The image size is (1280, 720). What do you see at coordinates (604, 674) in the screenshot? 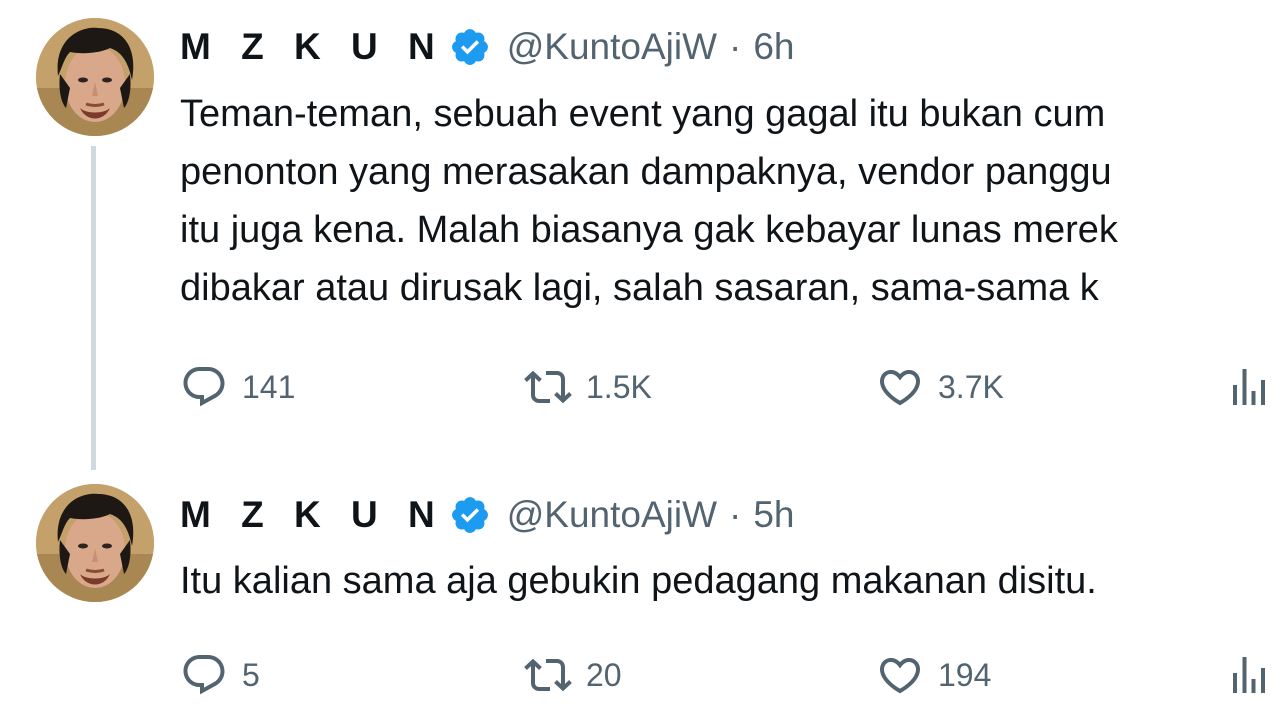
I see `retweet-count: 20` at bounding box center [604, 674].